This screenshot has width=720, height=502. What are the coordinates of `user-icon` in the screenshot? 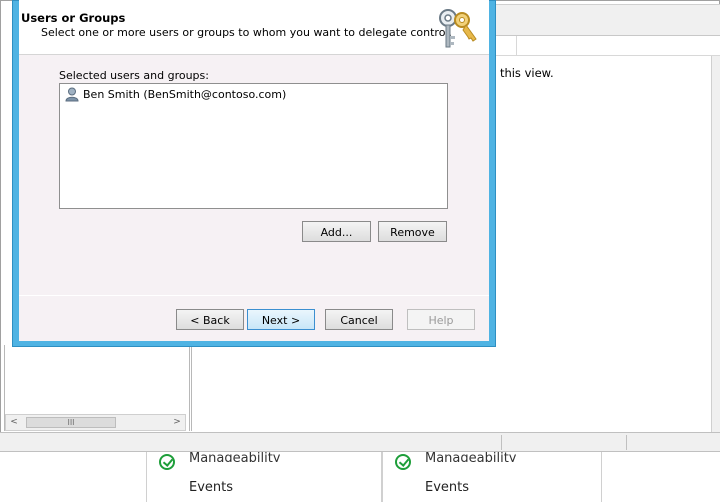 It's located at (72, 94).